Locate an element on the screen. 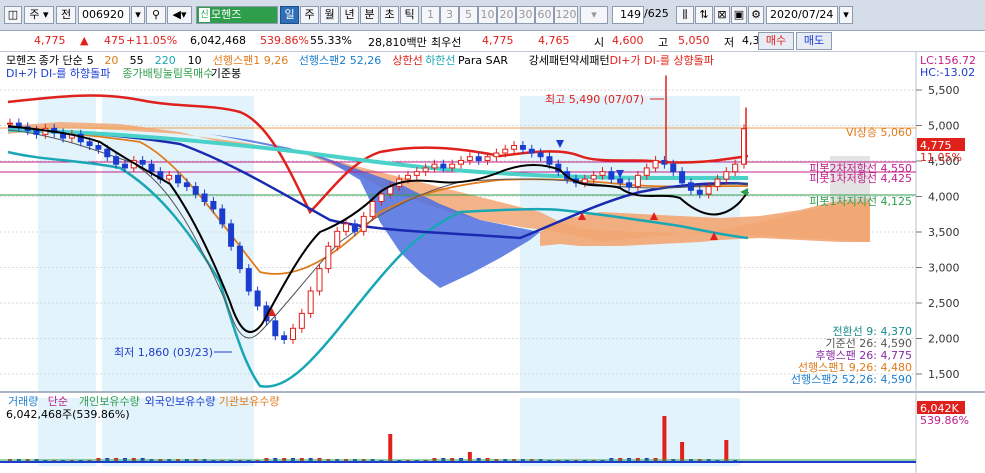 This screenshot has height=473, width=985. legend-item: 10 is located at coordinates (195, 60).